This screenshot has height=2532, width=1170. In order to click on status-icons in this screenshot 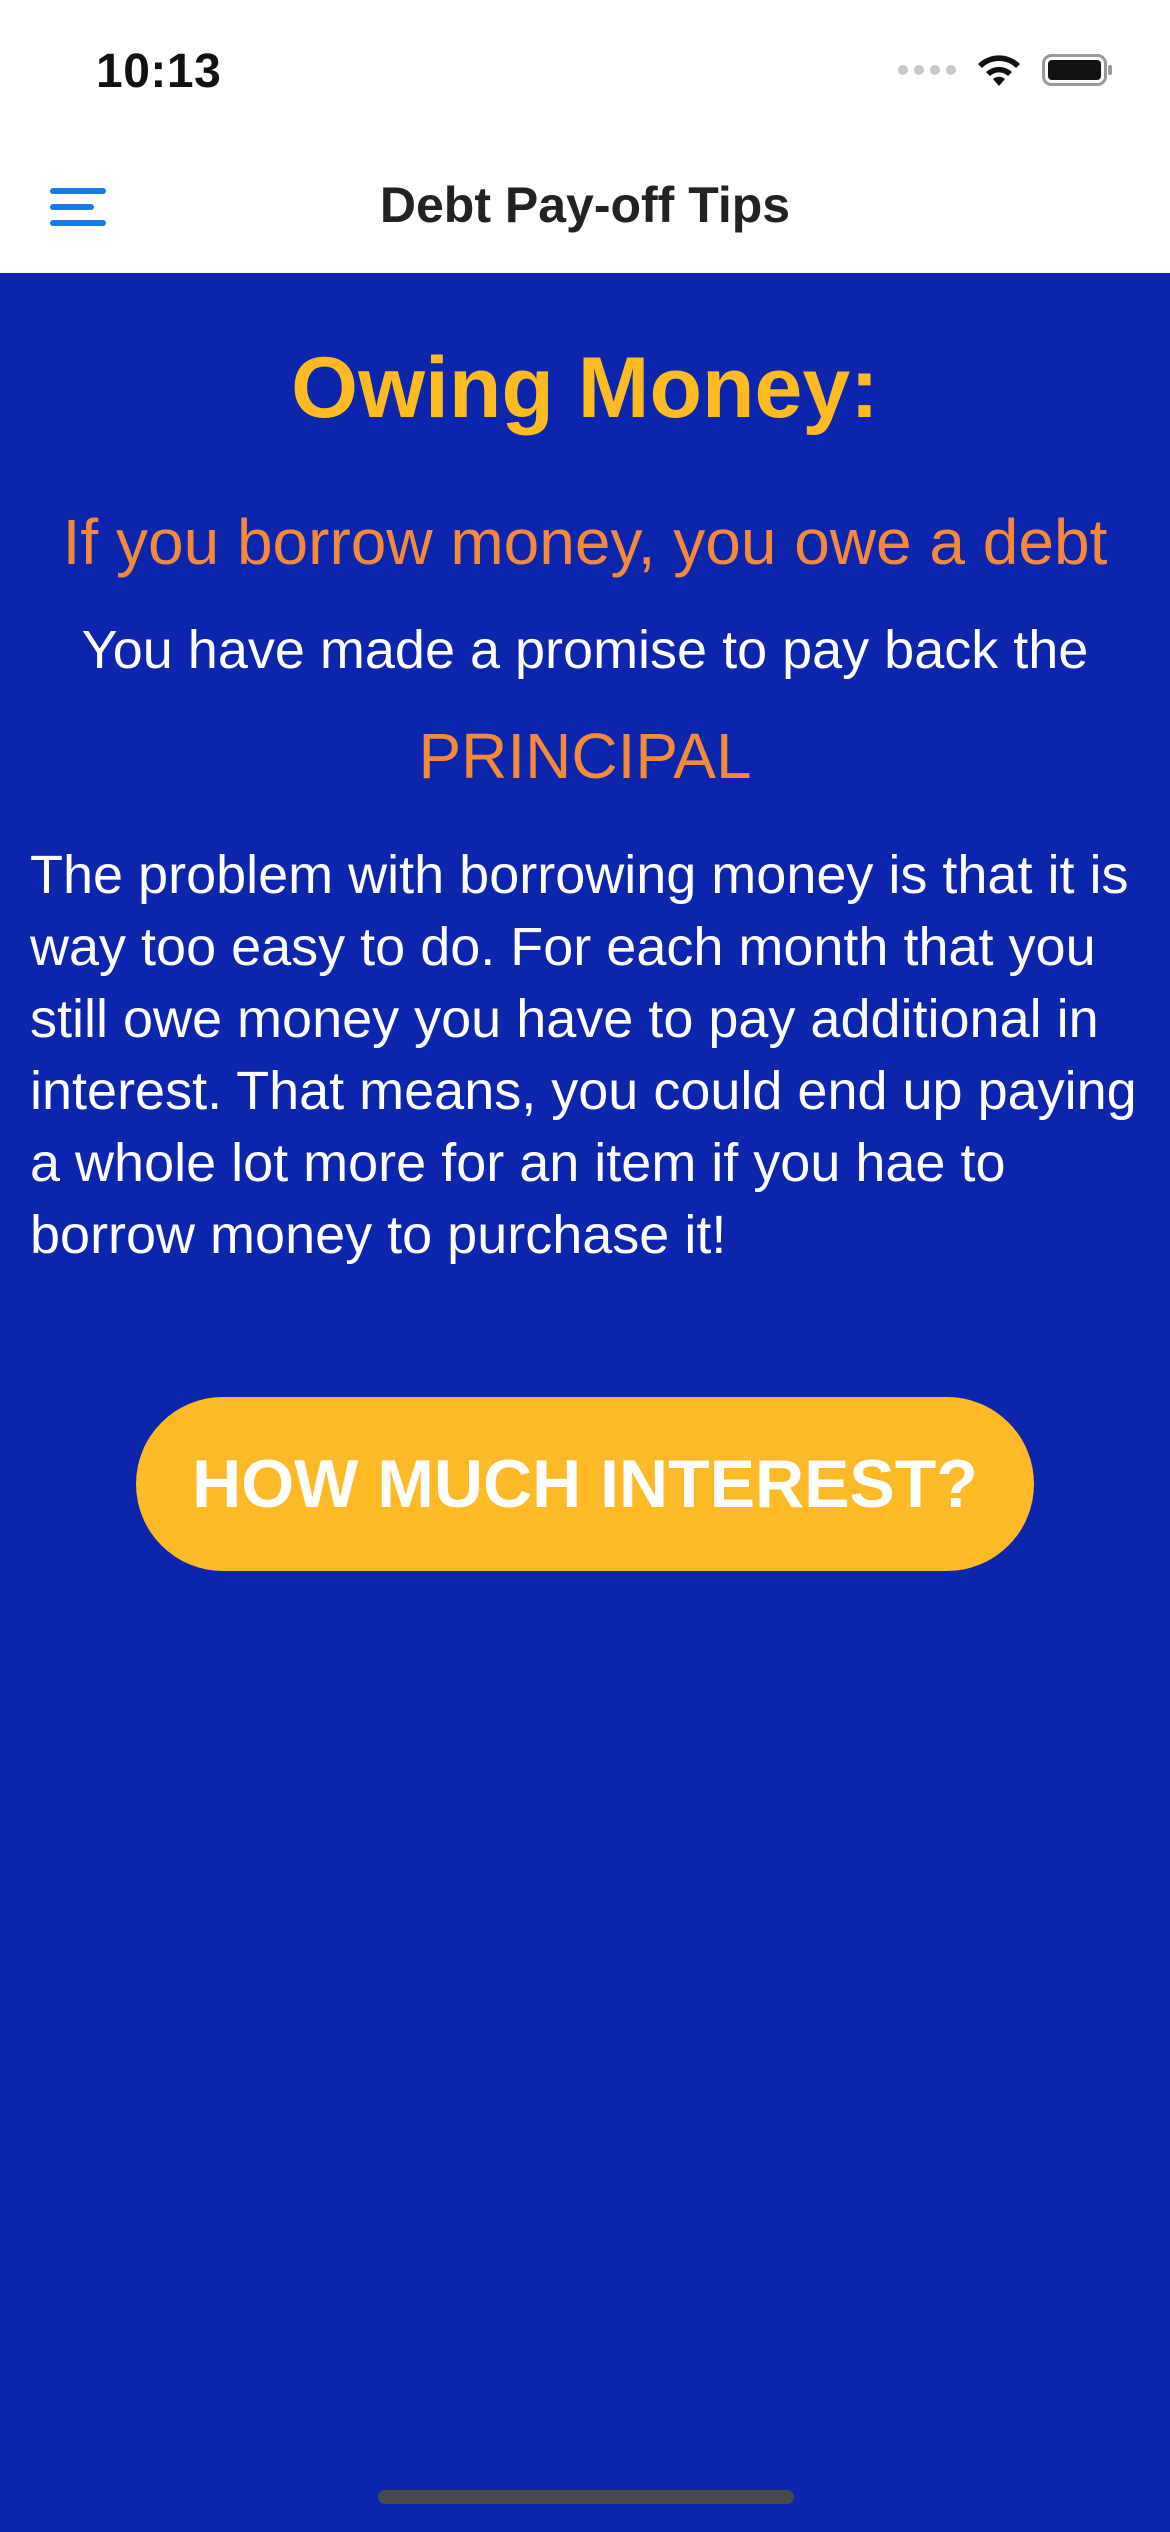, I will do `click(1006, 70)`.